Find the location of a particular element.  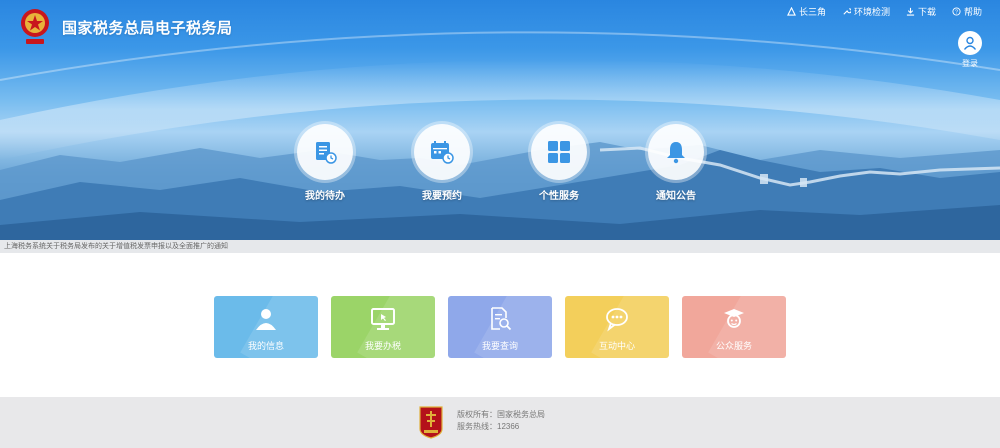

hero-menu-todo: 我的待办 is located at coordinates (325, 163).